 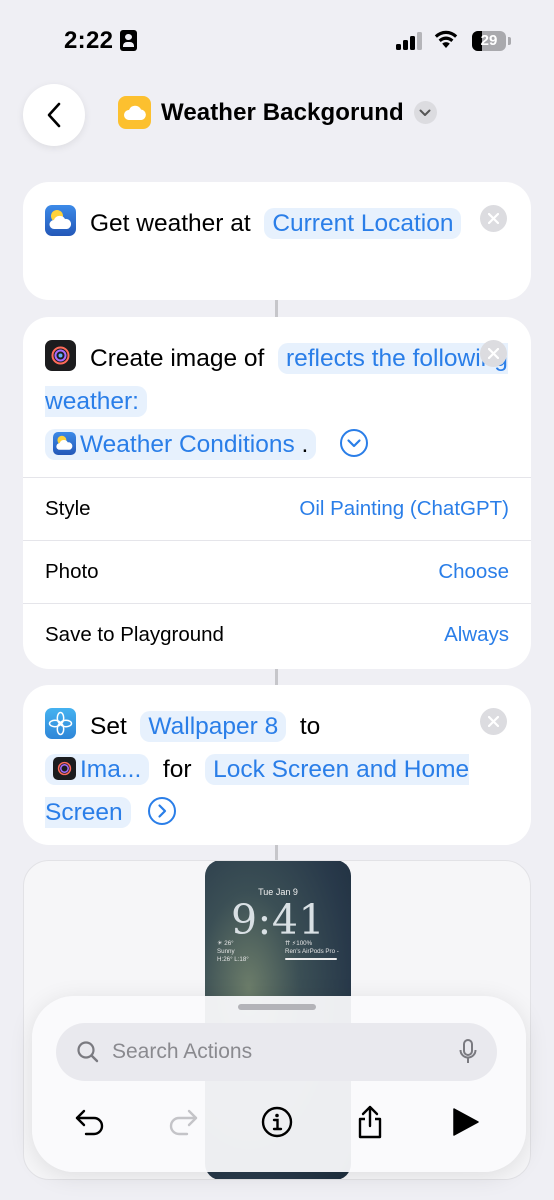 What do you see at coordinates (276, 1052) in the screenshot?
I see `search-actions-input: Search Actions` at bounding box center [276, 1052].